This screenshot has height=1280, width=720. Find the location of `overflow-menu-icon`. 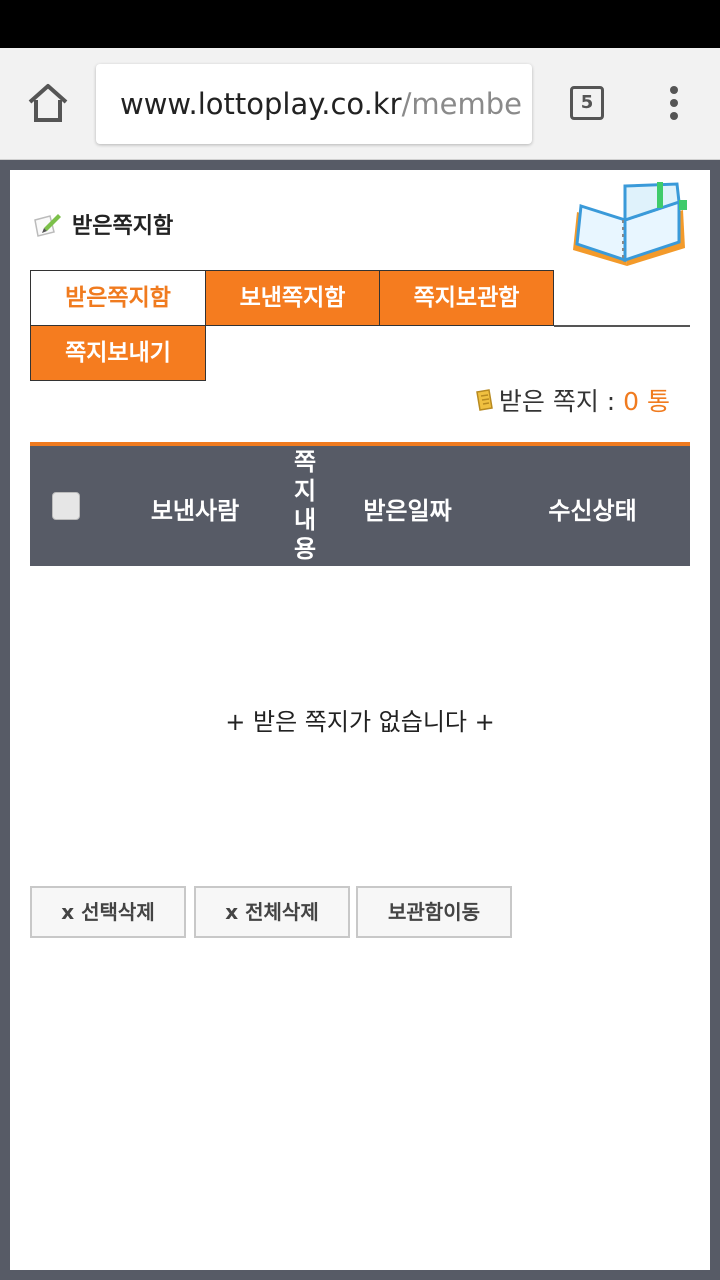

overflow-menu-icon is located at coordinates (674, 106).